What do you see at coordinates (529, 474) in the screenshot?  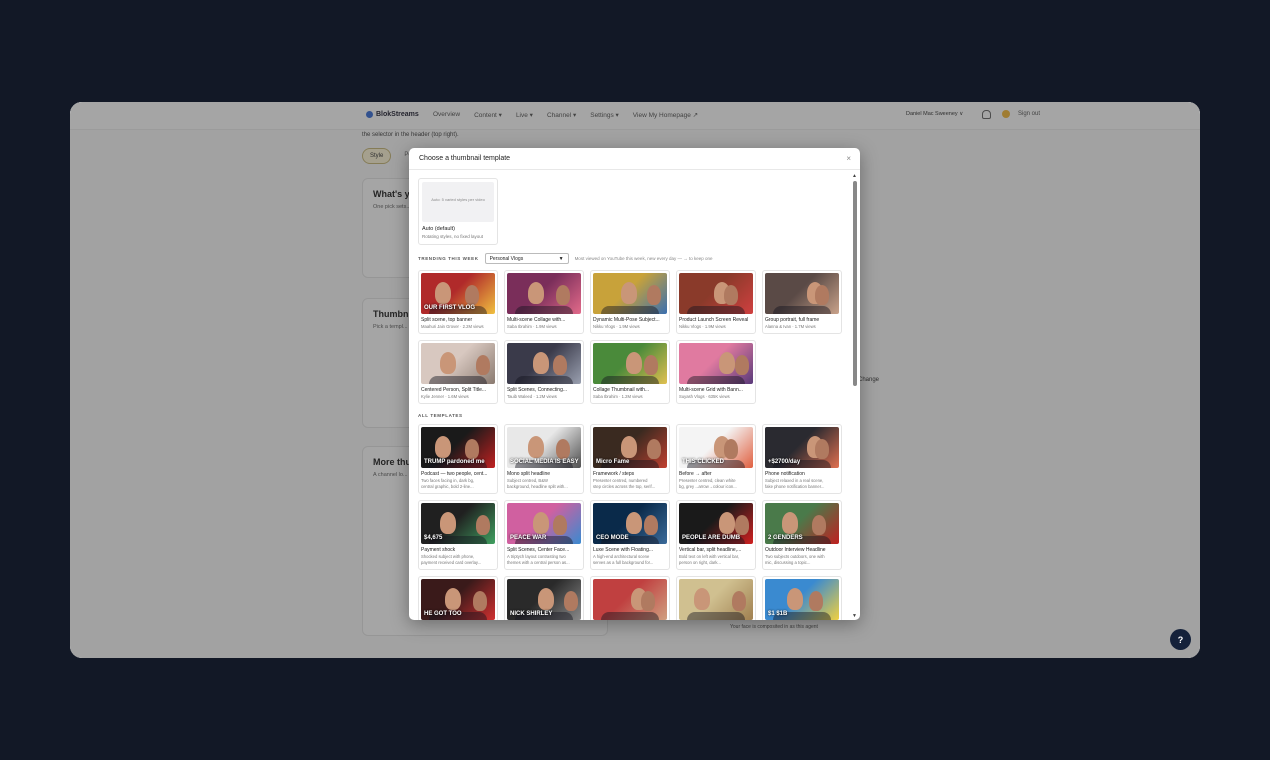 I see `template-title: Mono split headline` at bounding box center [529, 474].